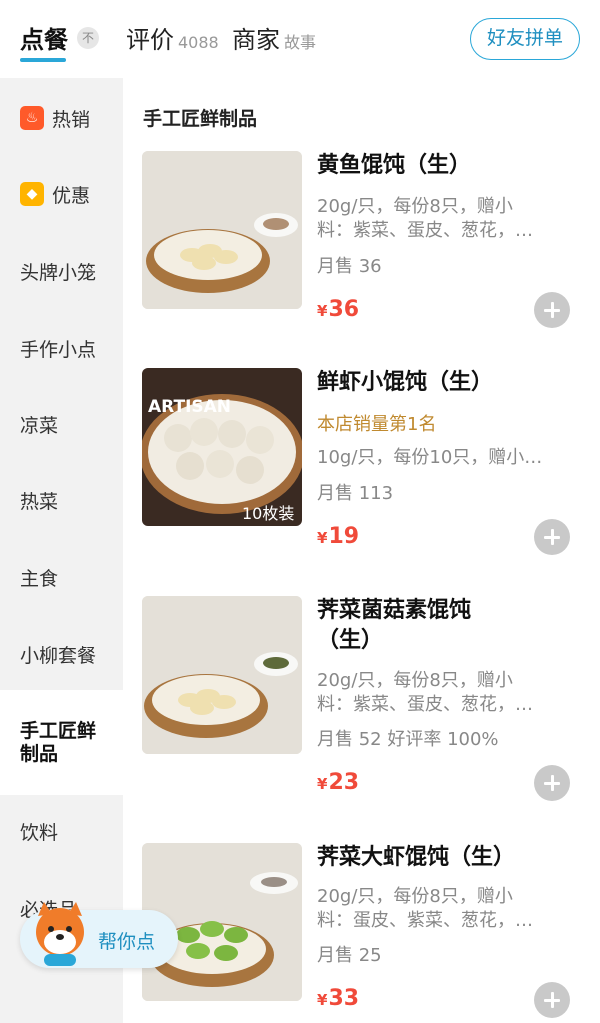 The image size is (600, 1023). I want to click on tab-reviews: 评价 4088, so click(172, 37).